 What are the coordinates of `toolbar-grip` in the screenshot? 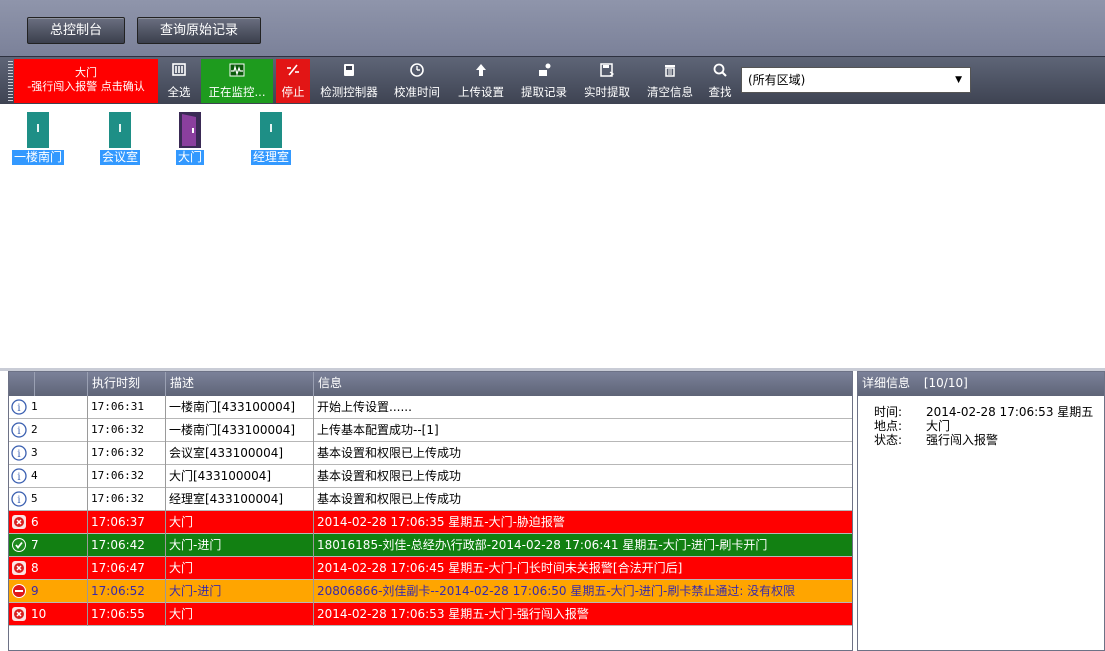 It's located at (10, 81).